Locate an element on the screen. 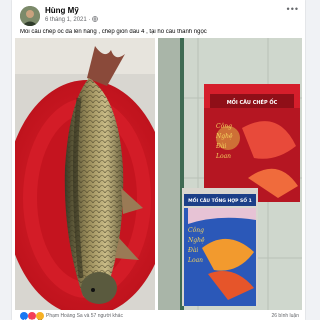 The image size is (320, 320). product-bottom-slogan-2: Nghệ is located at coordinates (196, 240).